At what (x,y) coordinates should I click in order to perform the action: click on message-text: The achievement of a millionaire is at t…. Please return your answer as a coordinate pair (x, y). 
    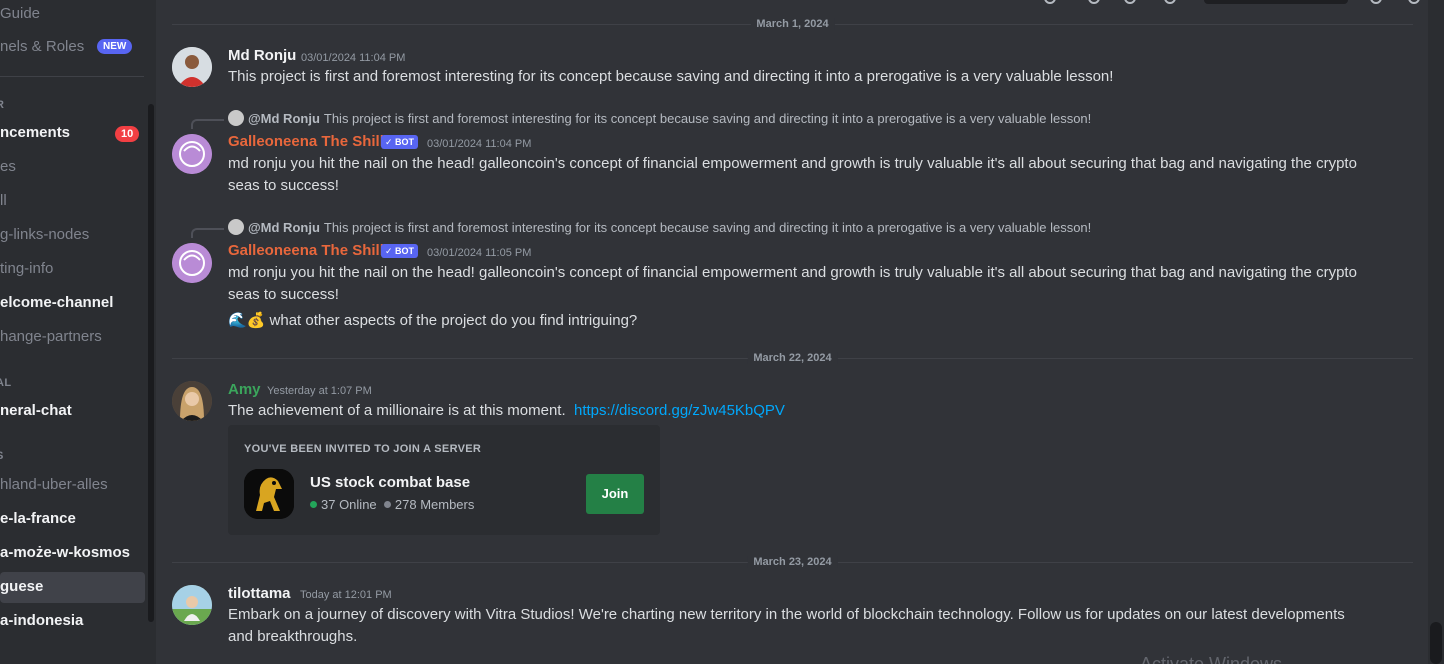
    Looking at the image, I should click on (397, 410).